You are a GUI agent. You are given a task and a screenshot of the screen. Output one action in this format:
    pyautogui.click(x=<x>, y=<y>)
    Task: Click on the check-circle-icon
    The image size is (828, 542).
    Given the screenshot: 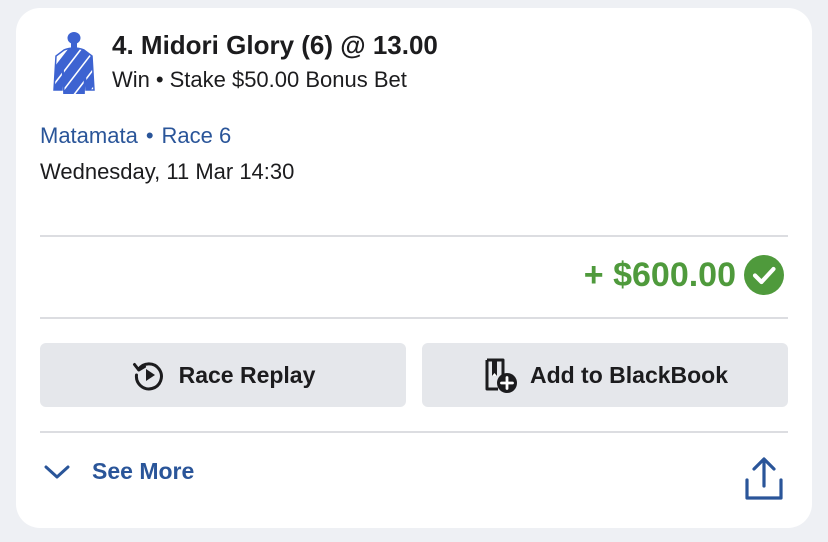 What is the action you would take?
    pyautogui.click(x=764, y=275)
    